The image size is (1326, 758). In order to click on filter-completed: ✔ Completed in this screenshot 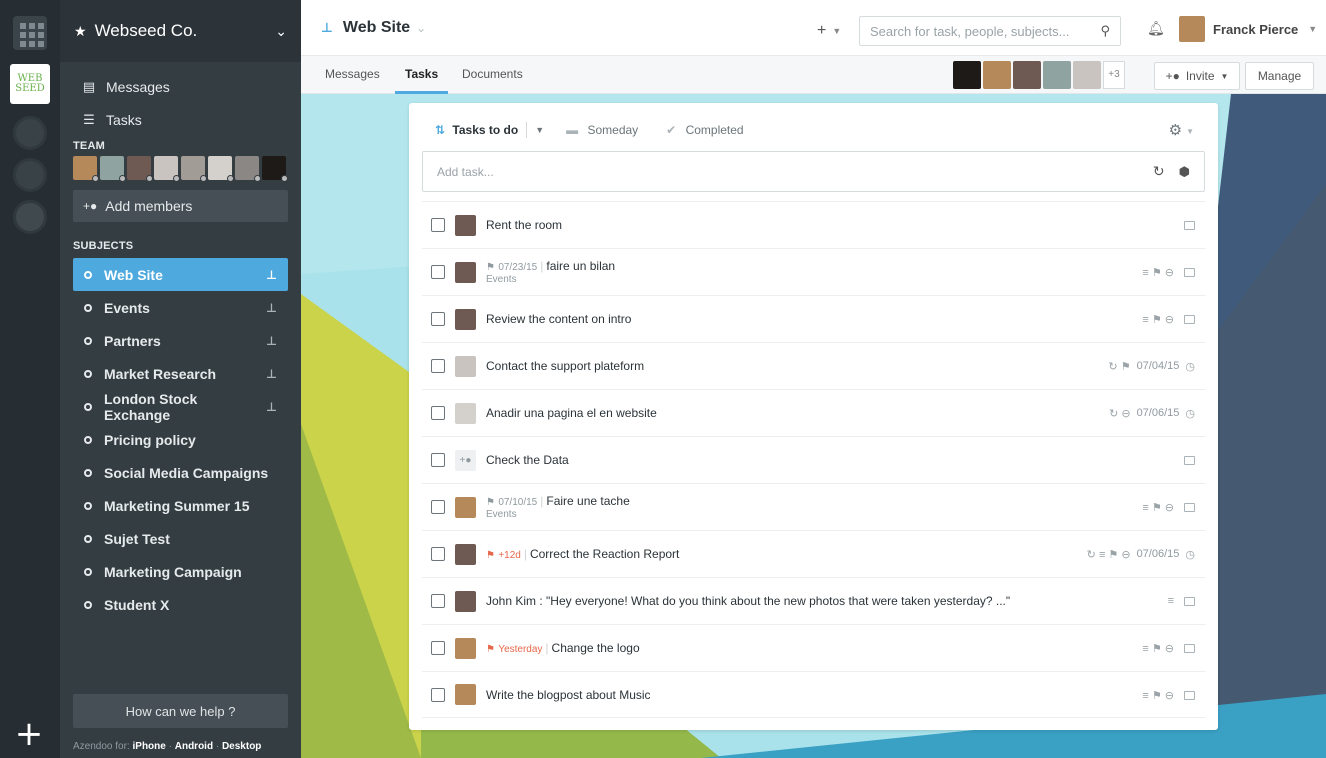, I will do `click(704, 130)`.